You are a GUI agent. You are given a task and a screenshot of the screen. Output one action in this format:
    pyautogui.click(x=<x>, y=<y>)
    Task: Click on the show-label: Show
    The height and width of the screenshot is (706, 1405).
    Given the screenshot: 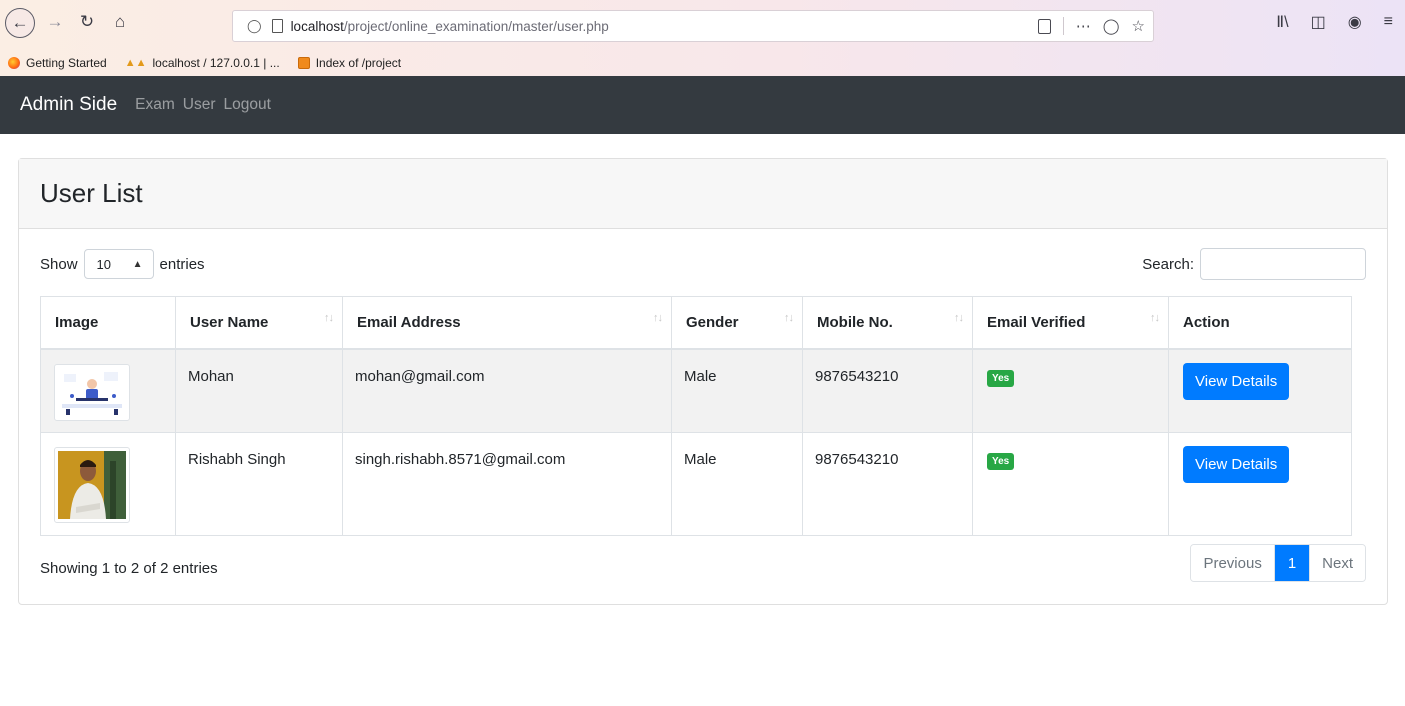 What is the action you would take?
    pyautogui.click(x=59, y=264)
    